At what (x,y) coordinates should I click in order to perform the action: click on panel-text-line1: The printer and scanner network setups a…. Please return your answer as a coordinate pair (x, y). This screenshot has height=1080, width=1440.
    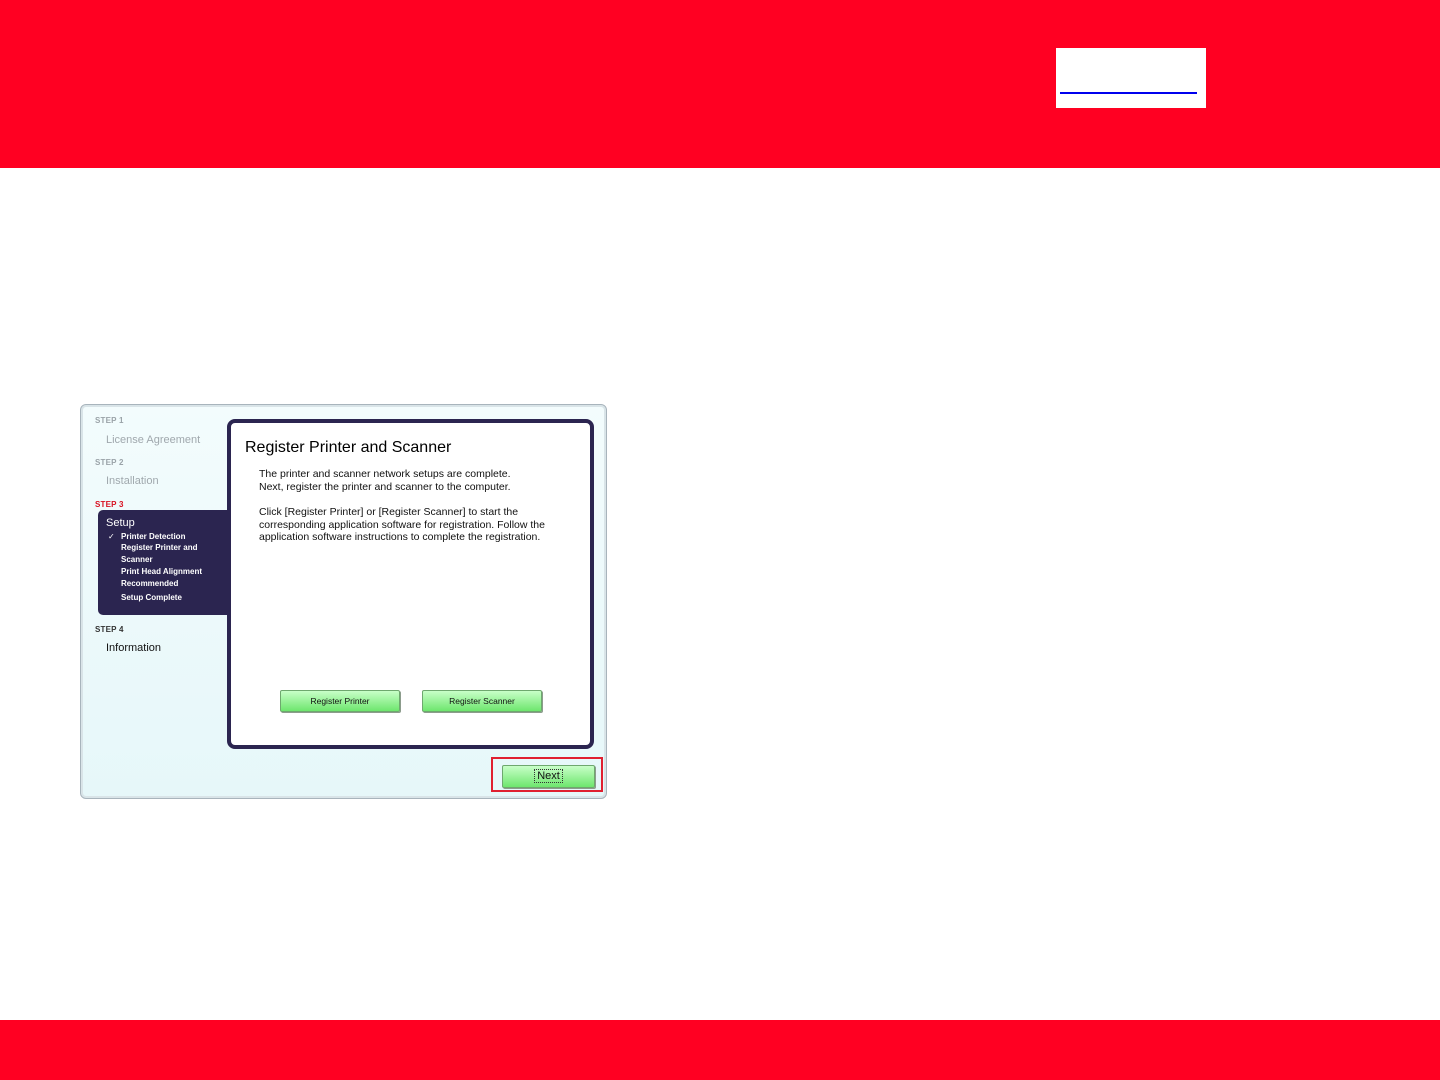
    Looking at the image, I should click on (385, 474).